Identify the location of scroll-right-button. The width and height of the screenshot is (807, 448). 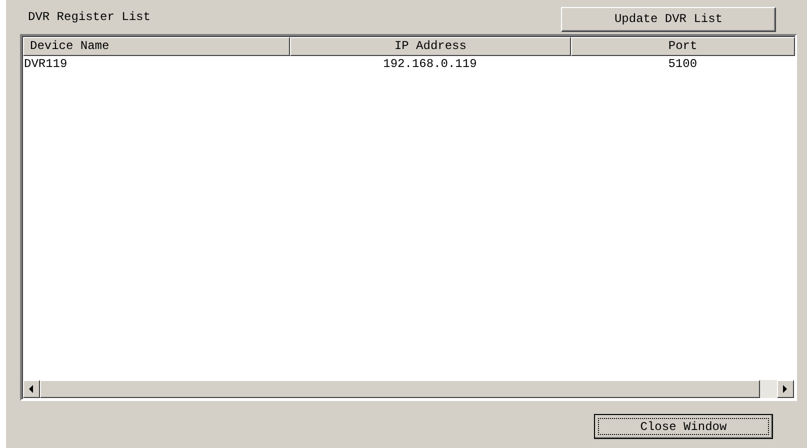
(785, 389).